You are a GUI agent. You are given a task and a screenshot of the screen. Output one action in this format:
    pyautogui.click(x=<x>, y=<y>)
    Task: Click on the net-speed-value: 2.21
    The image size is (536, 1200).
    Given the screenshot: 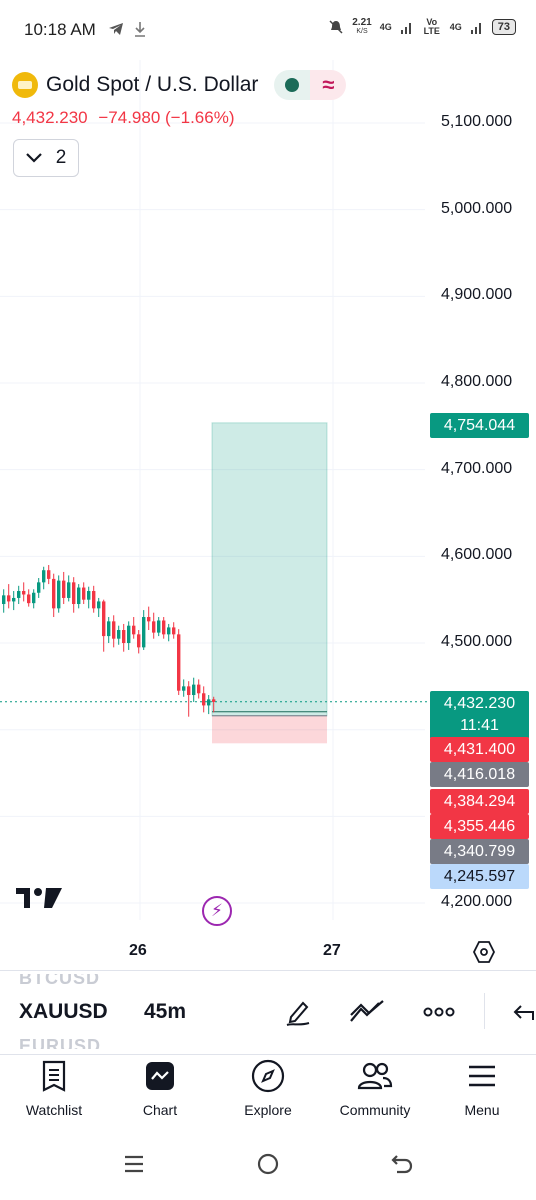 What is the action you would take?
    pyautogui.click(x=362, y=22)
    